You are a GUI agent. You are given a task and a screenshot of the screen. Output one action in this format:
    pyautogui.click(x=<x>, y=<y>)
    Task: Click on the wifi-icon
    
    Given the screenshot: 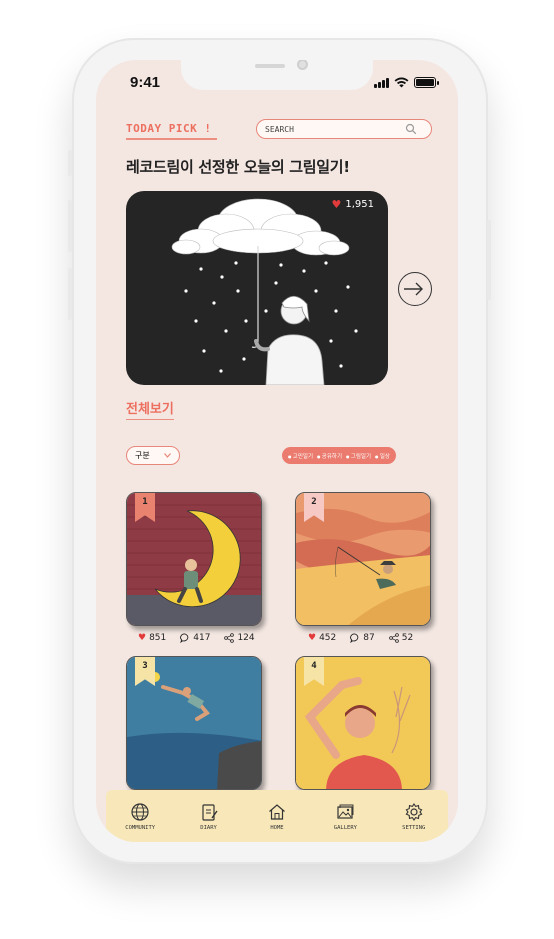 What is the action you would take?
    pyautogui.click(x=401, y=82)
    